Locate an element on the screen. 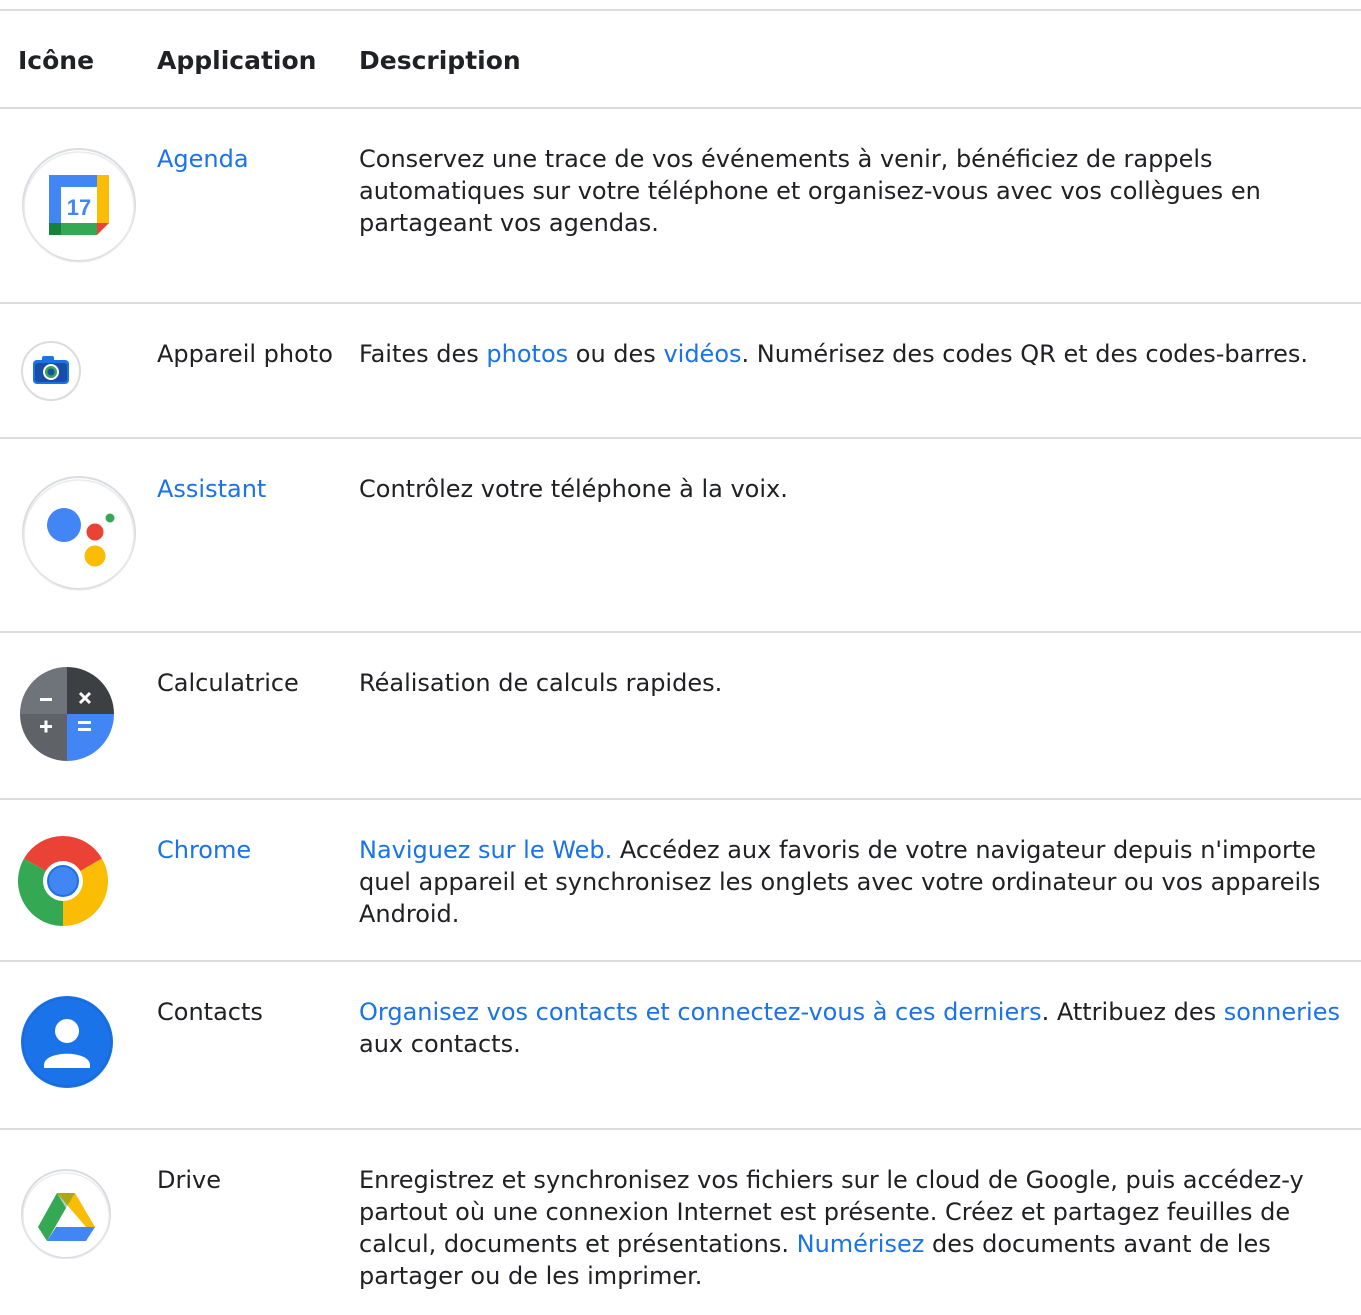 The image size is (1361, 1315). assistant-icon is located at coordinates (79, 533).